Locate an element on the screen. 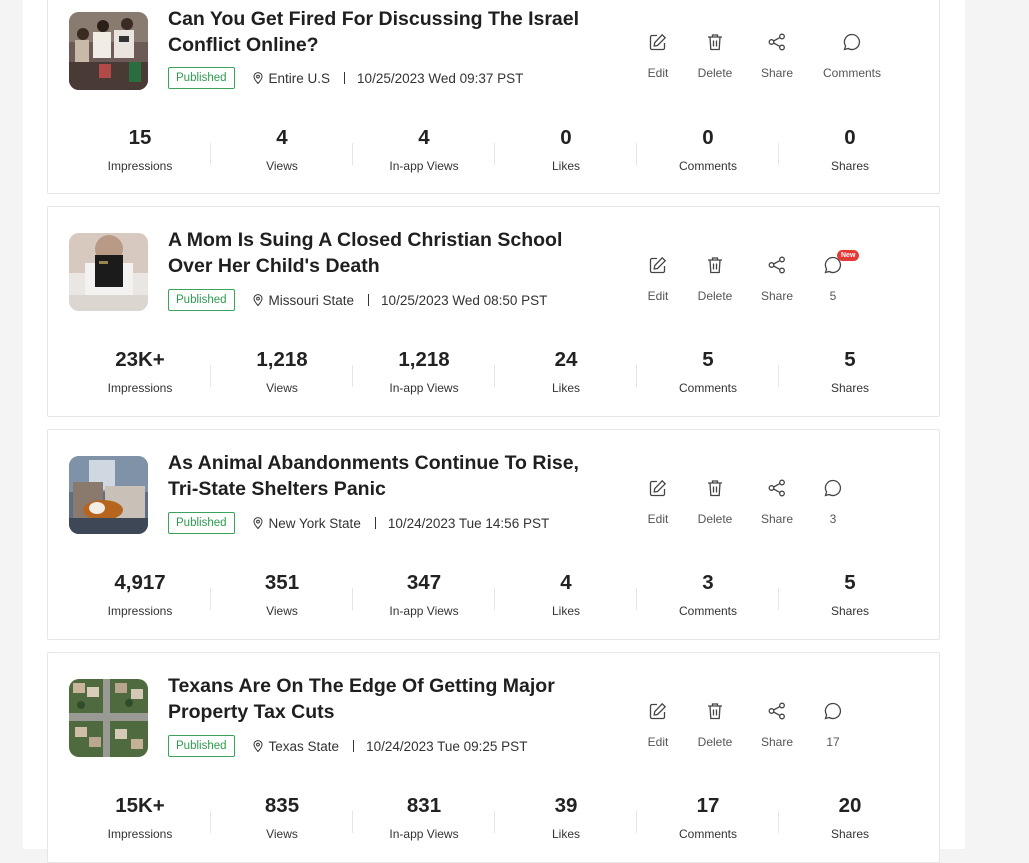 The height and width of the screenshot is (863, 1029). comments-button: New 5 is located at coordinates (833, 276).